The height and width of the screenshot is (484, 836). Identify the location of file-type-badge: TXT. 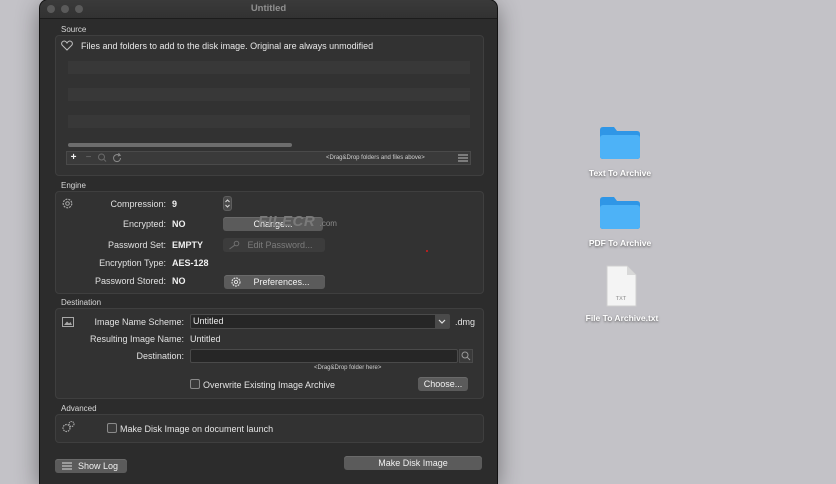
(621, 299).